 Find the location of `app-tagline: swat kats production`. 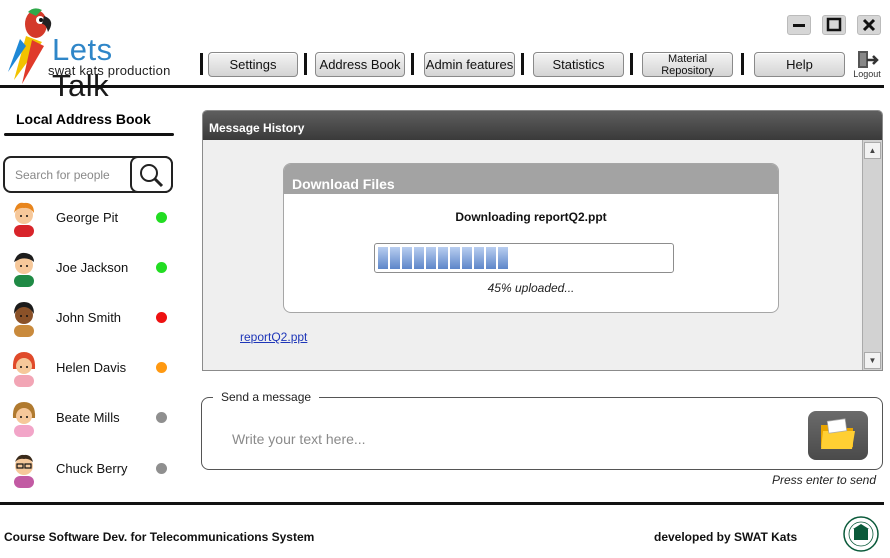

app-tagline: swat kats production is located at coordinates (109, 70).